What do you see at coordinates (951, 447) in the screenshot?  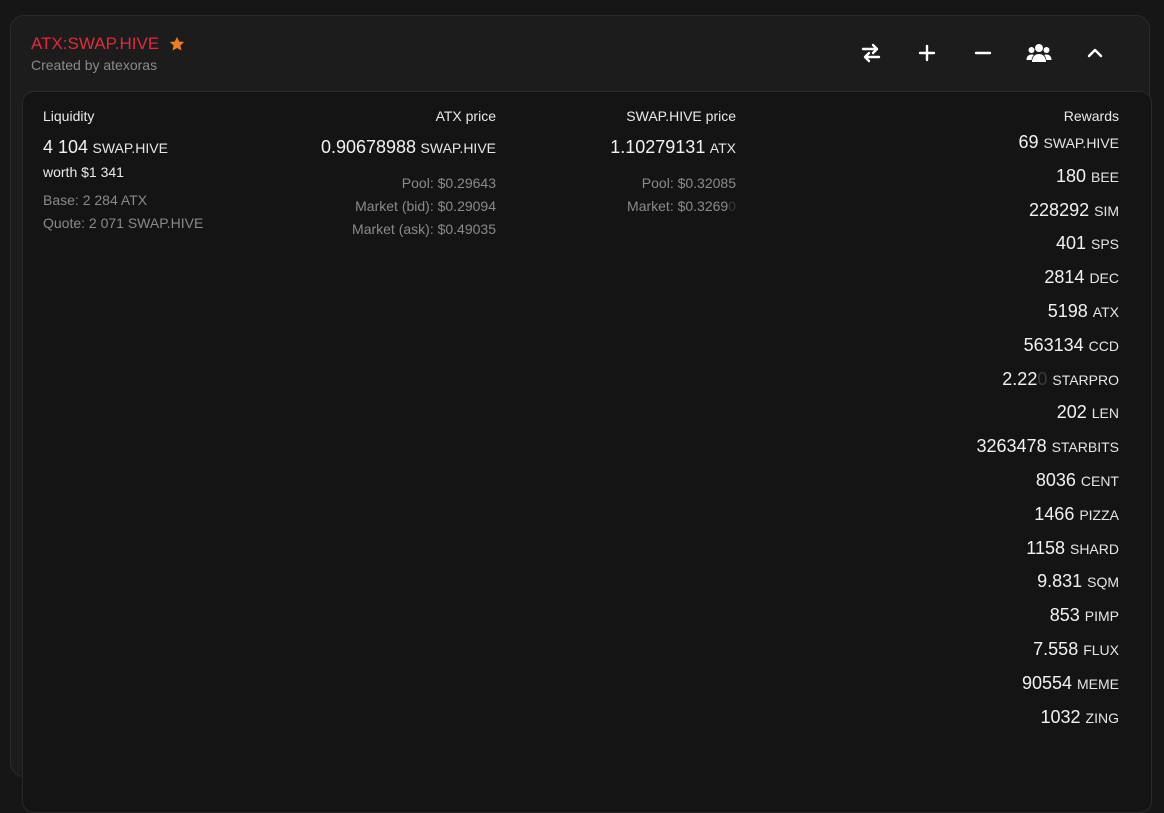 I see `reward-item: 3263478 STARBITS` at bounding box center [951, 447].